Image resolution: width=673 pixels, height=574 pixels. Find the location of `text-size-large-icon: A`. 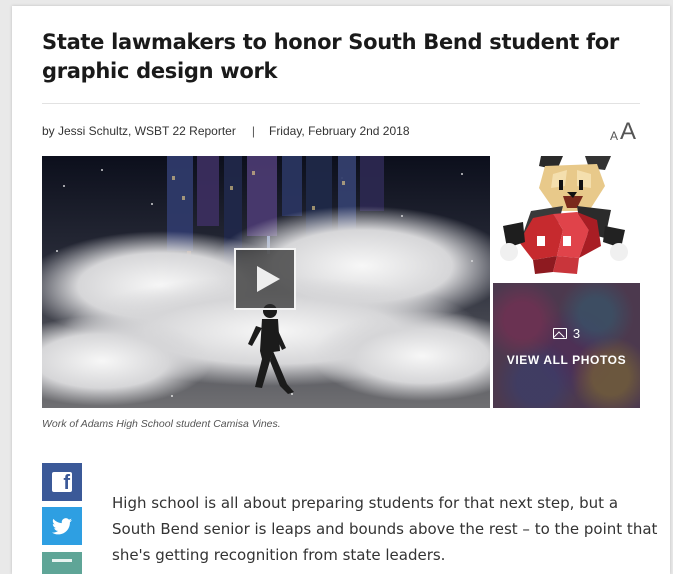

text-size-large-icon: A is located at coordinates (628, 131).